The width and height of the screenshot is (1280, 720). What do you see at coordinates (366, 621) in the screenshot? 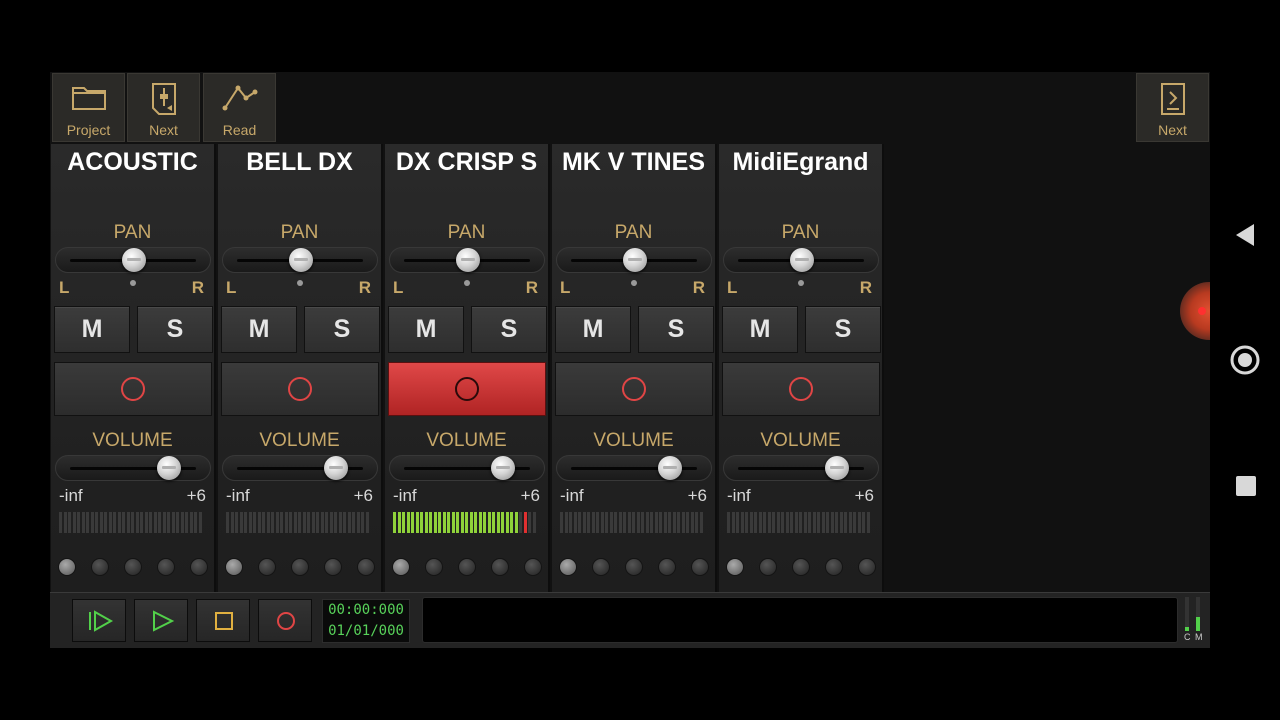
I see `time-display: 00:00:000 01/01/000` at bounding box center [366, 621].